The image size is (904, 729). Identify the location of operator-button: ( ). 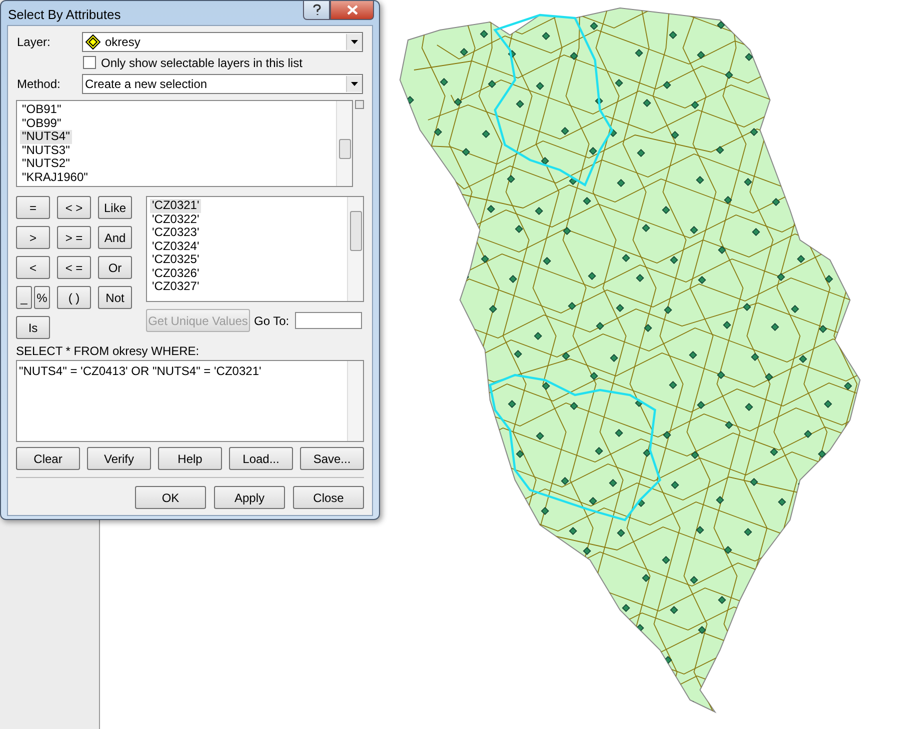
(74, 297).